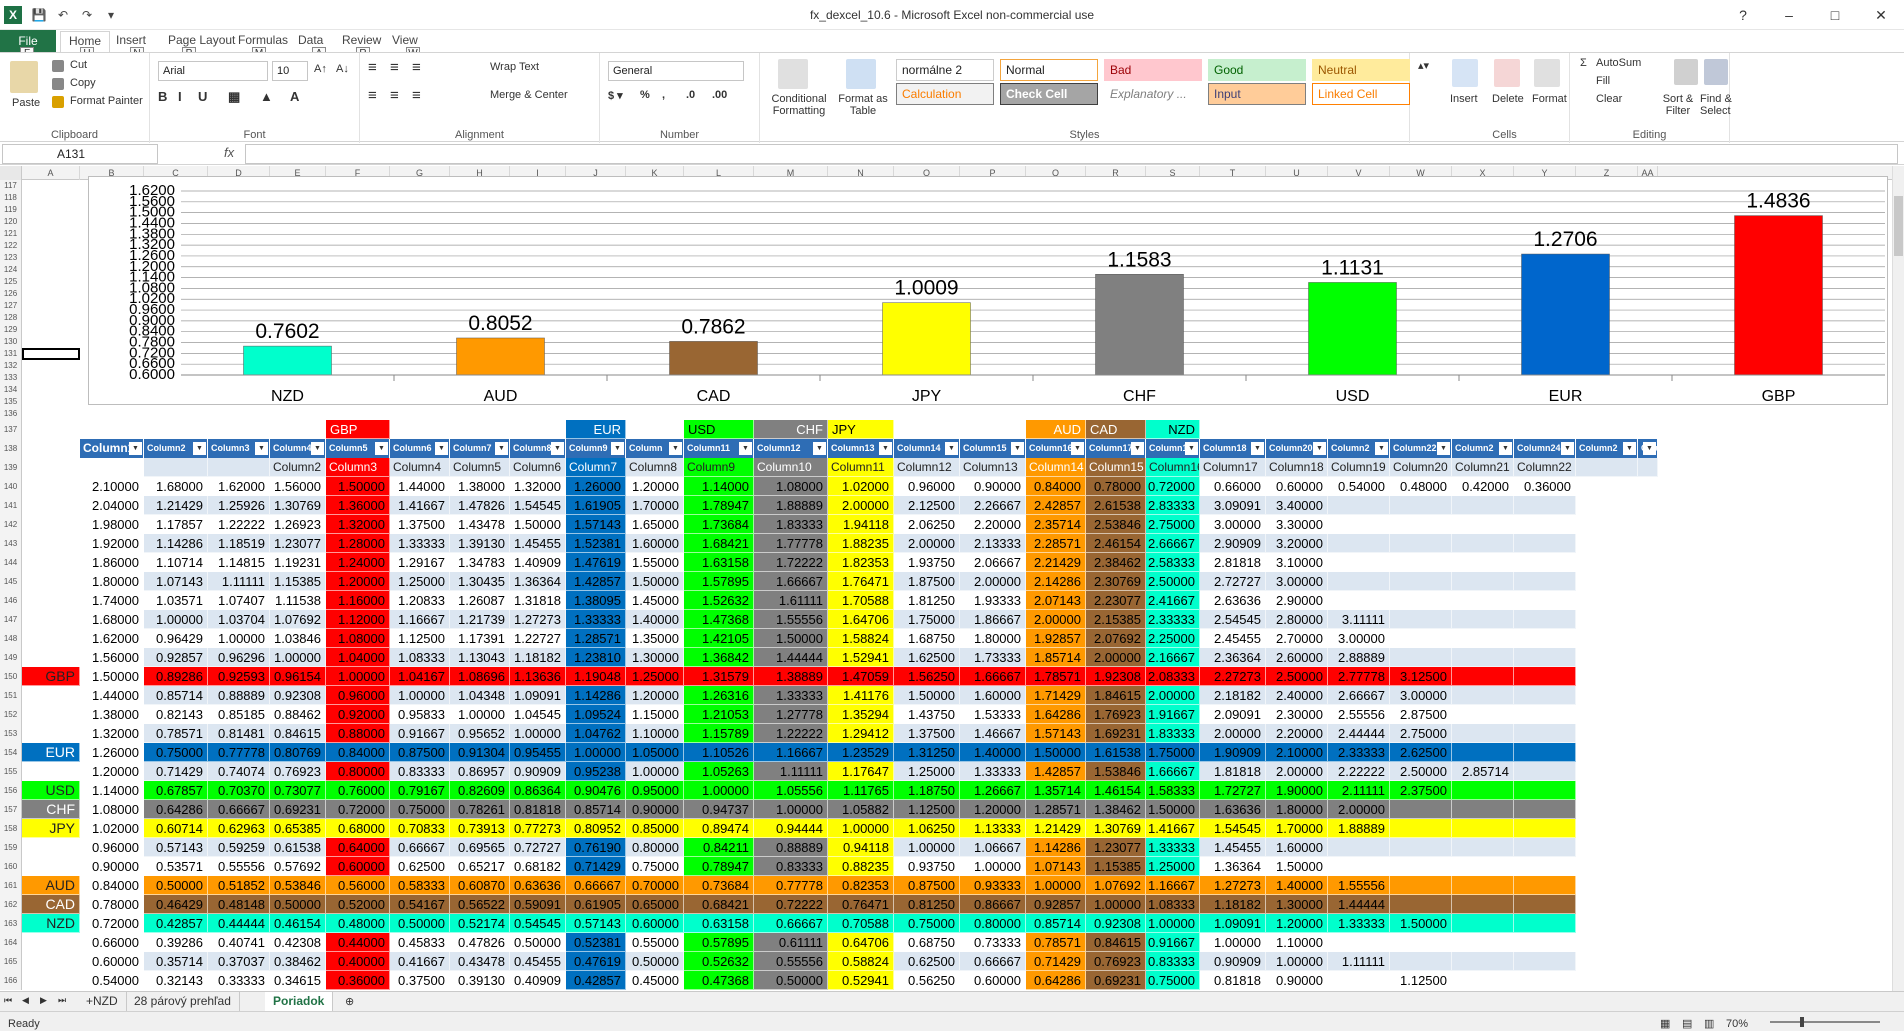 The width and height of the screenshot is (1904, 1031). I want to click on data-cell: 1.13333, so click(993, 828).